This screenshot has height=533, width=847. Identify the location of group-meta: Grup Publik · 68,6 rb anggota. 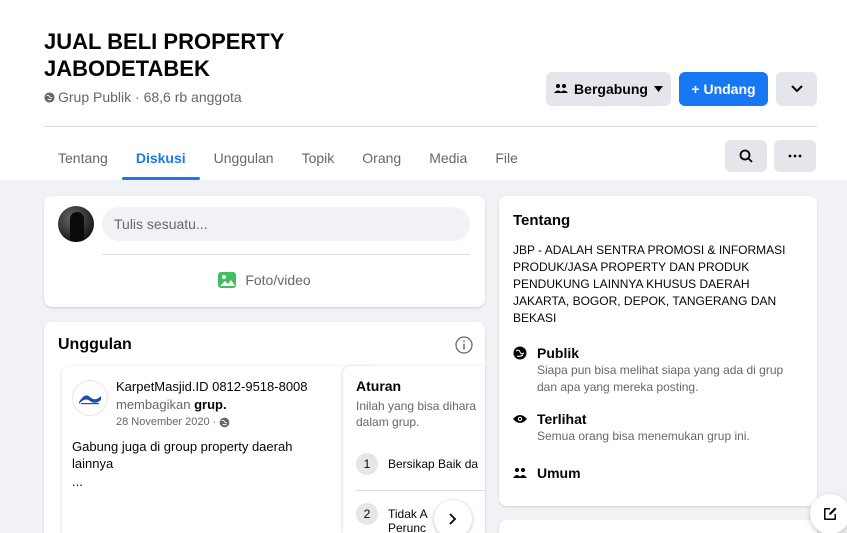
(143, 97).